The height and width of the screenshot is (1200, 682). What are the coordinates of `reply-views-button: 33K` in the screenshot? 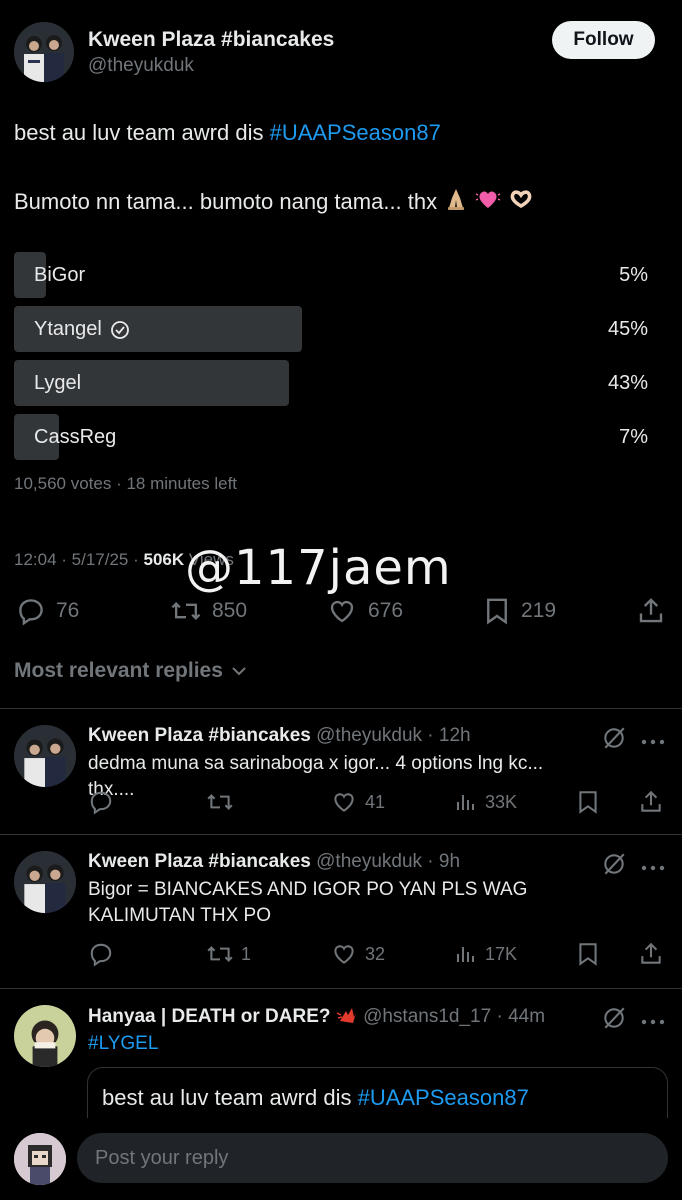 It's located at (485, 802).